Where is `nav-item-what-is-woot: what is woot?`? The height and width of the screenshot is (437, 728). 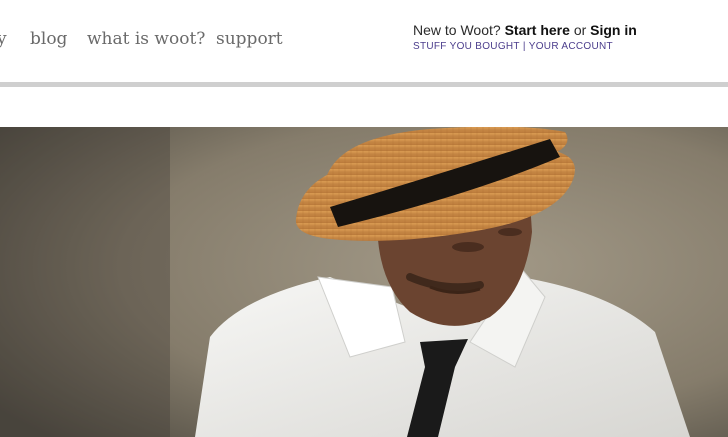 nav-item-what-is-woot: what is woot? is located at coordinates (146, 39).